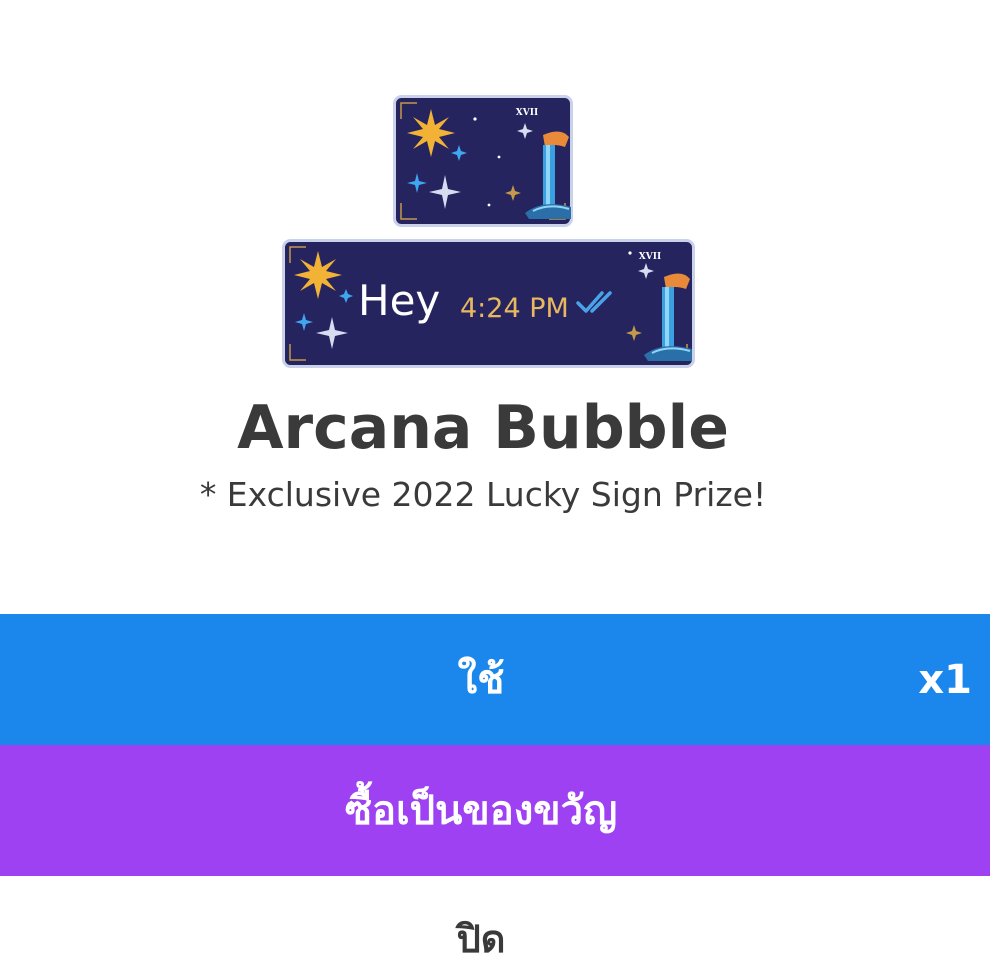  What do you see at coordinates (481, 810) in the screenshot?
I see `gift-button-label: ซื้อเป็นของขวัญ` at bounding box center [481, 810].